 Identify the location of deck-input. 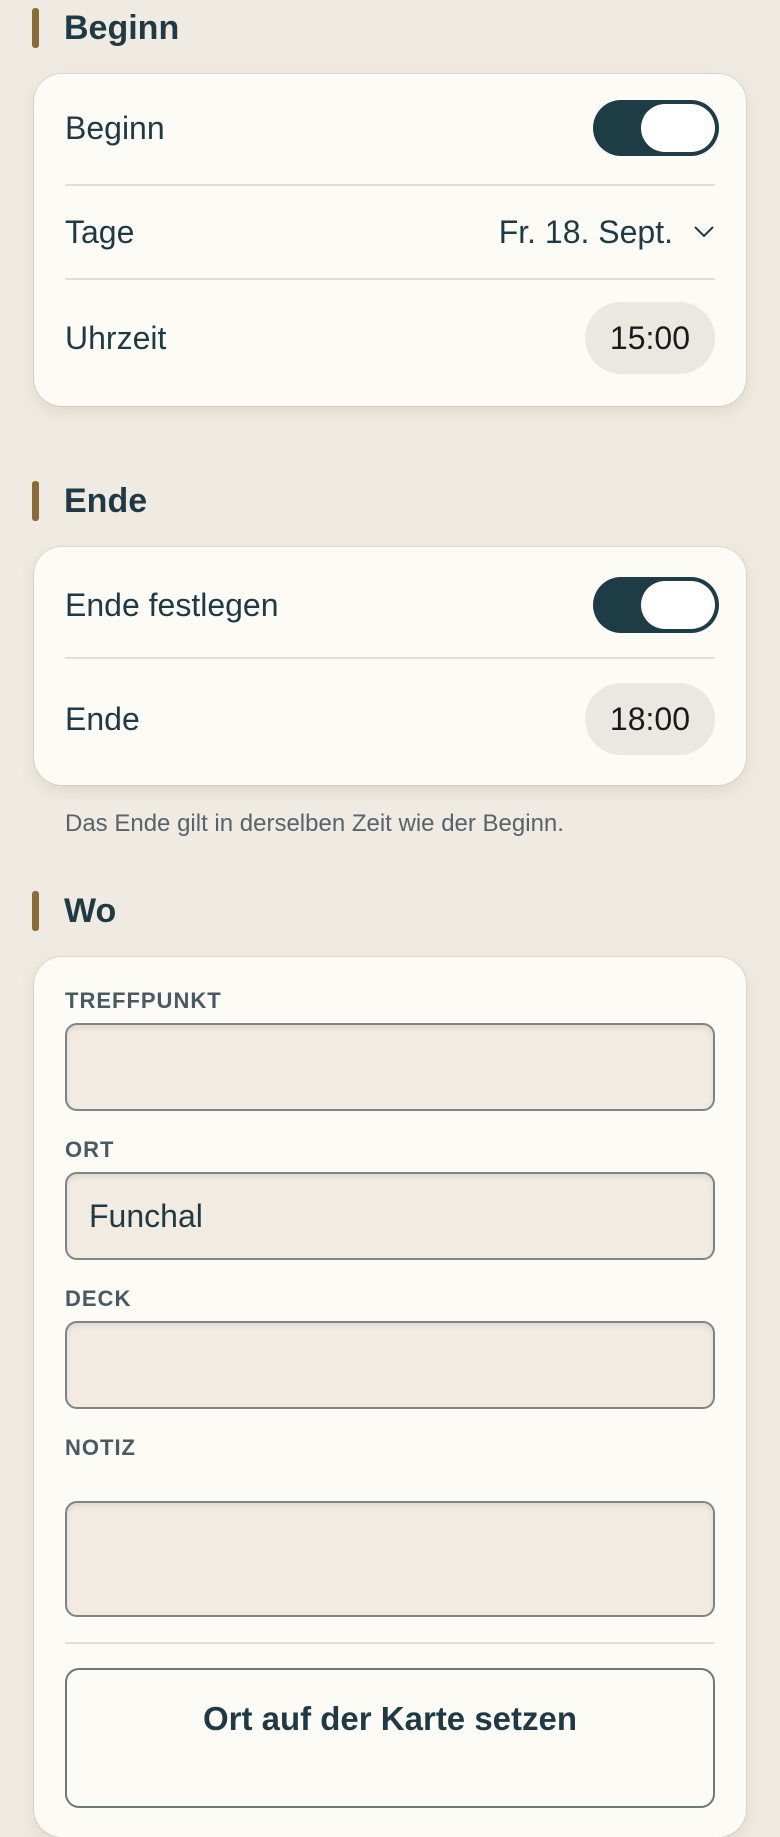
(390, 1365).